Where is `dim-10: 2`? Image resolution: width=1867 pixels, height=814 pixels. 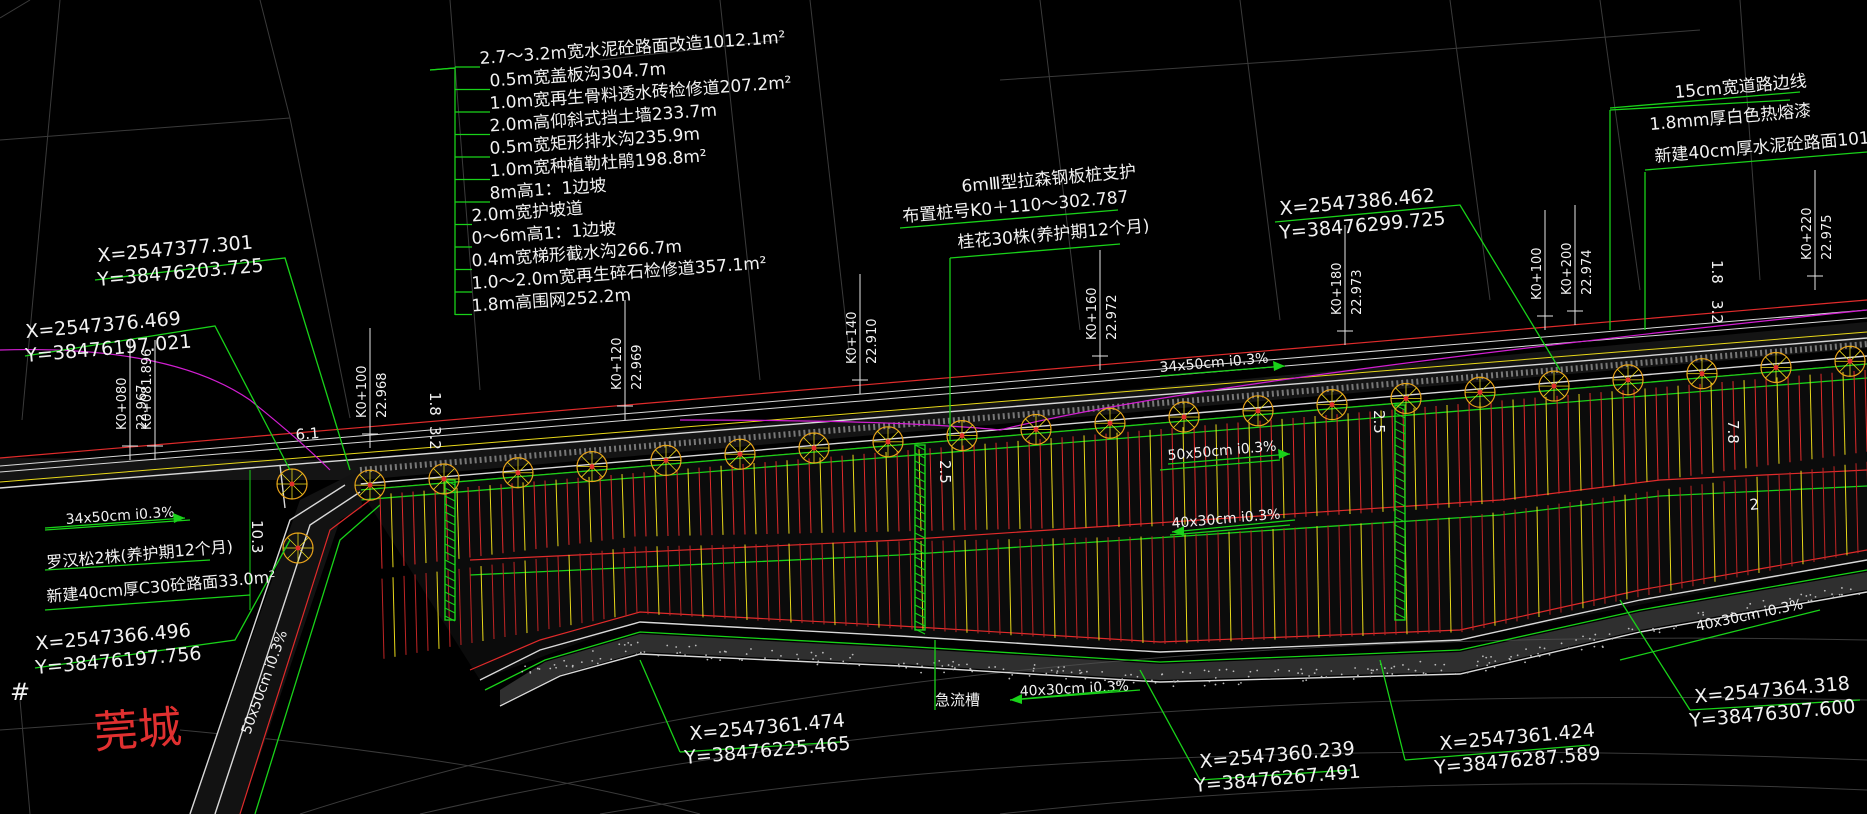
dim-10: 2 is located at coordinates (1754, 504).